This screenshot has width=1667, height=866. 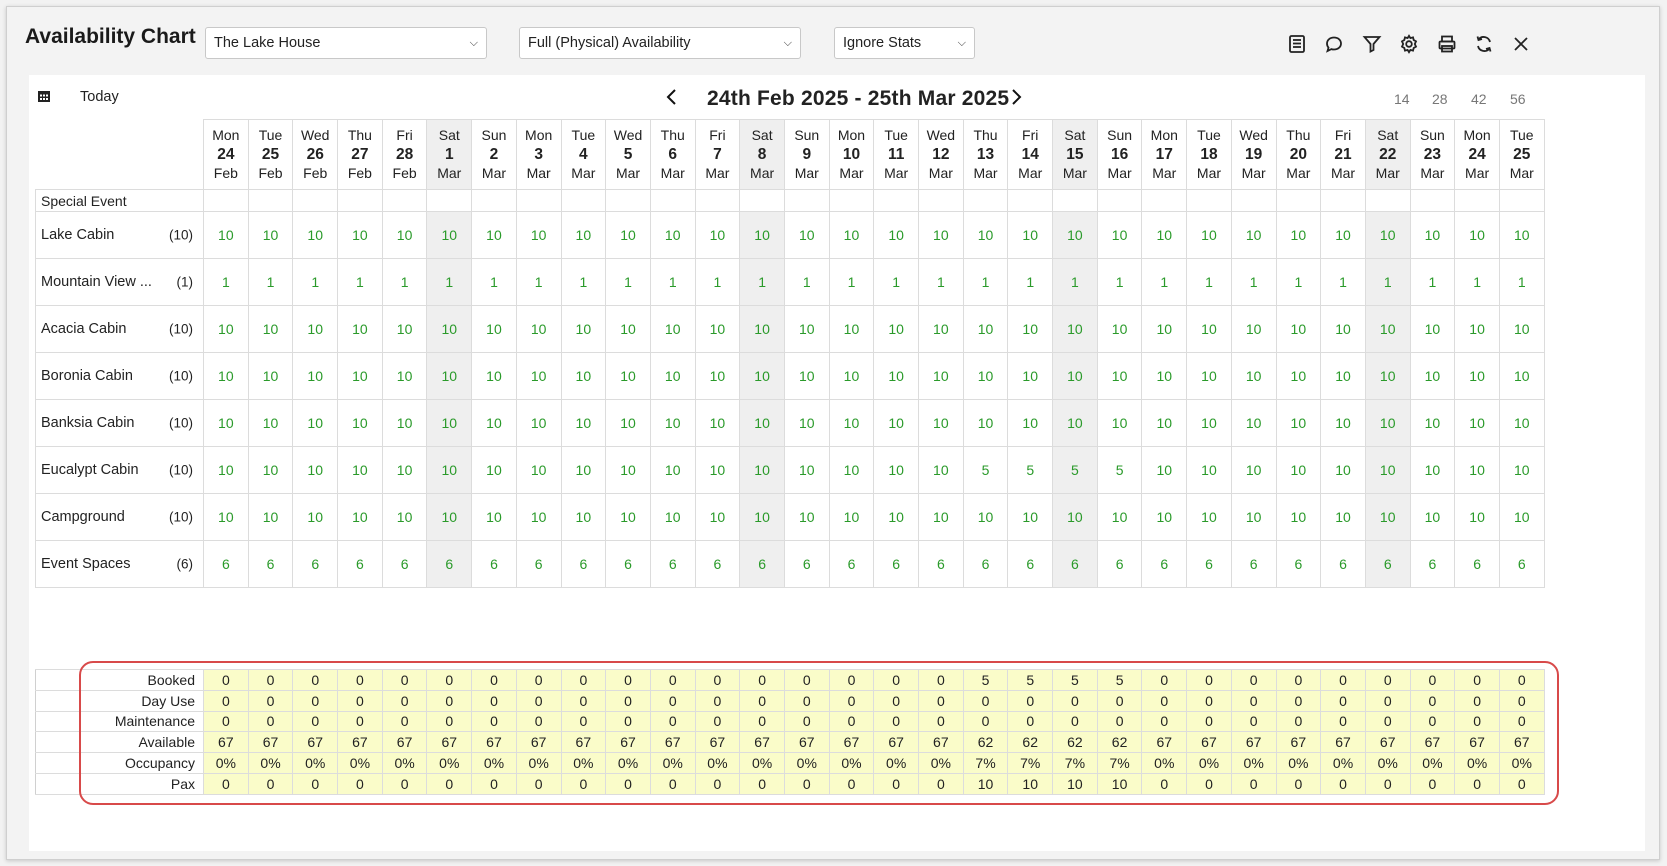 What do you see at coordinates (1030, 154) in the screenshot?
I see `day-header: Fri 14 Mar` at bounding box center [1030, 154].